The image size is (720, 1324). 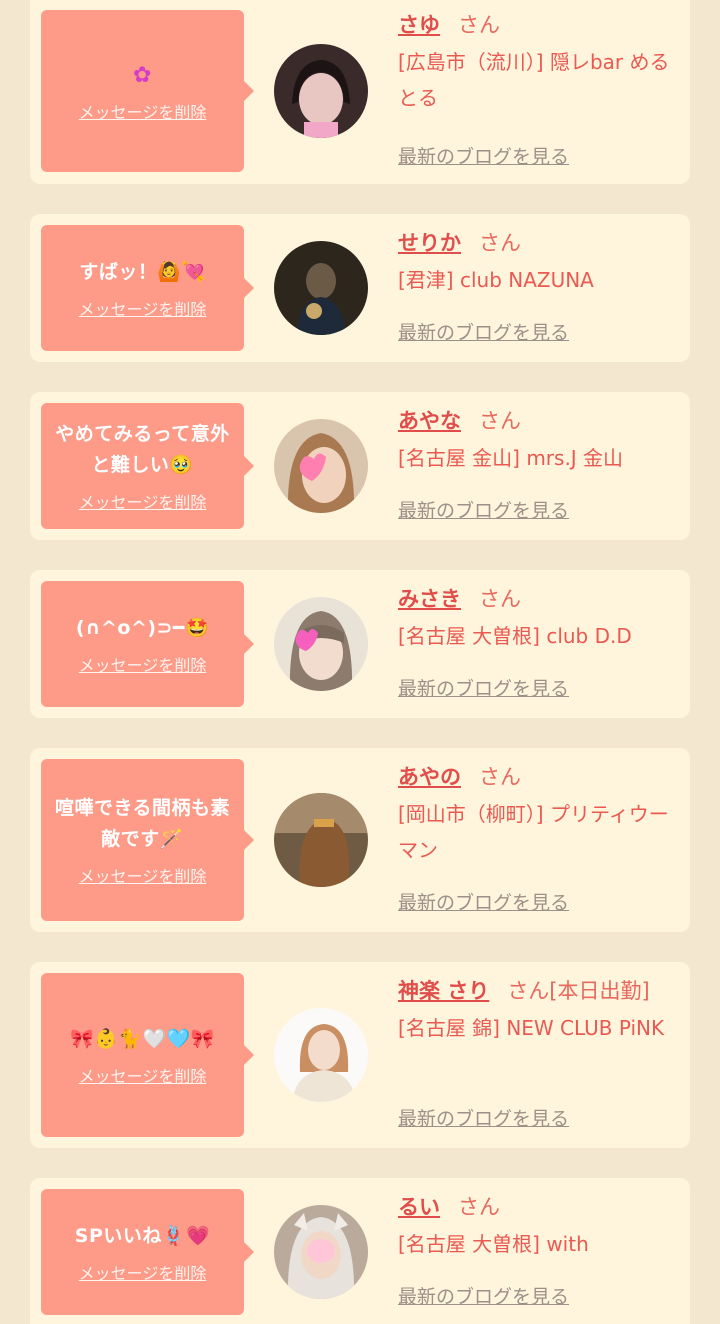 I want to click on honorific: さん[本日出勤], so click(x=578, y=991).